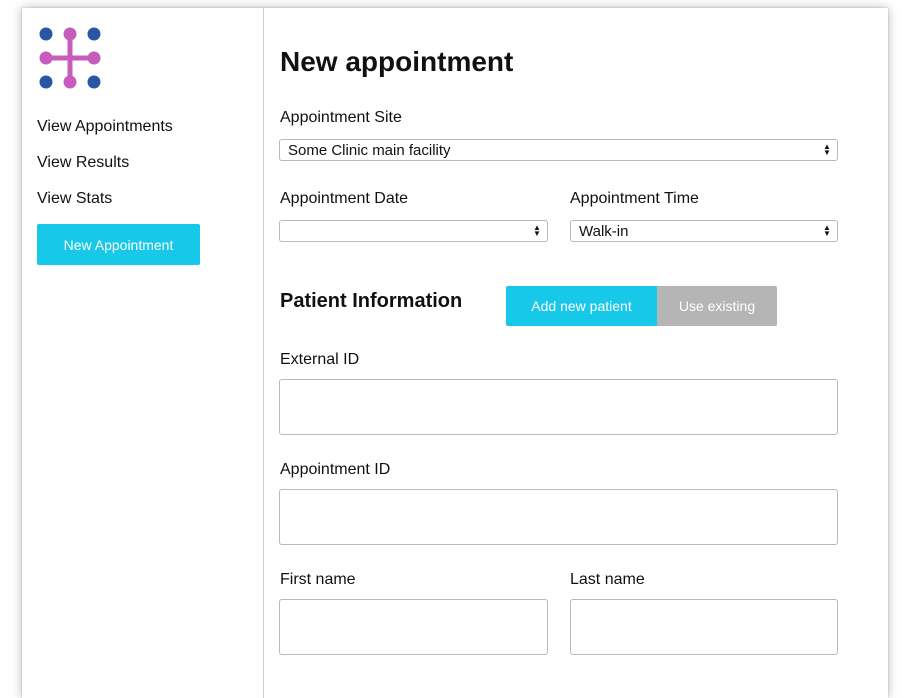  I want to click on appointment-id-label: Appointment ID, so click(335, 469).